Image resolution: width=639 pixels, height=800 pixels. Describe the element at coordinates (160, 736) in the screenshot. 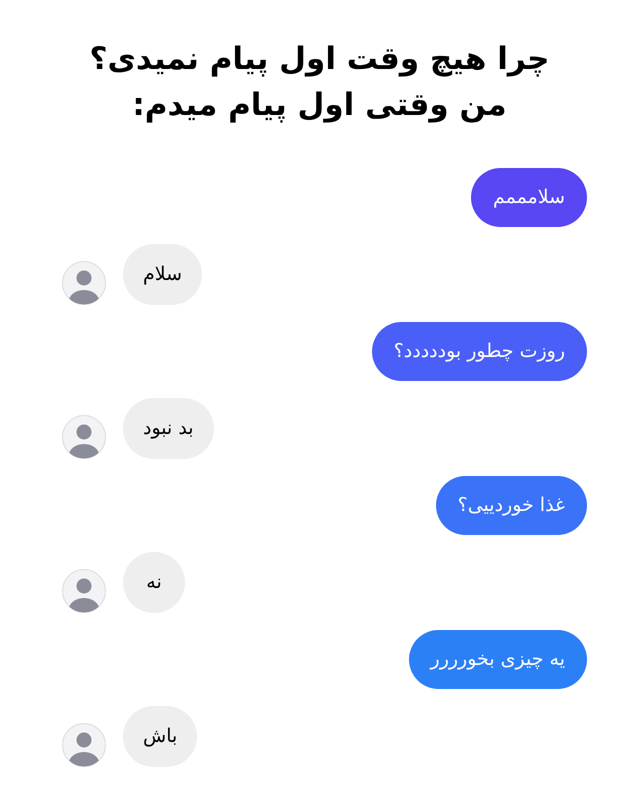

I see `received-message: باش` at that location.